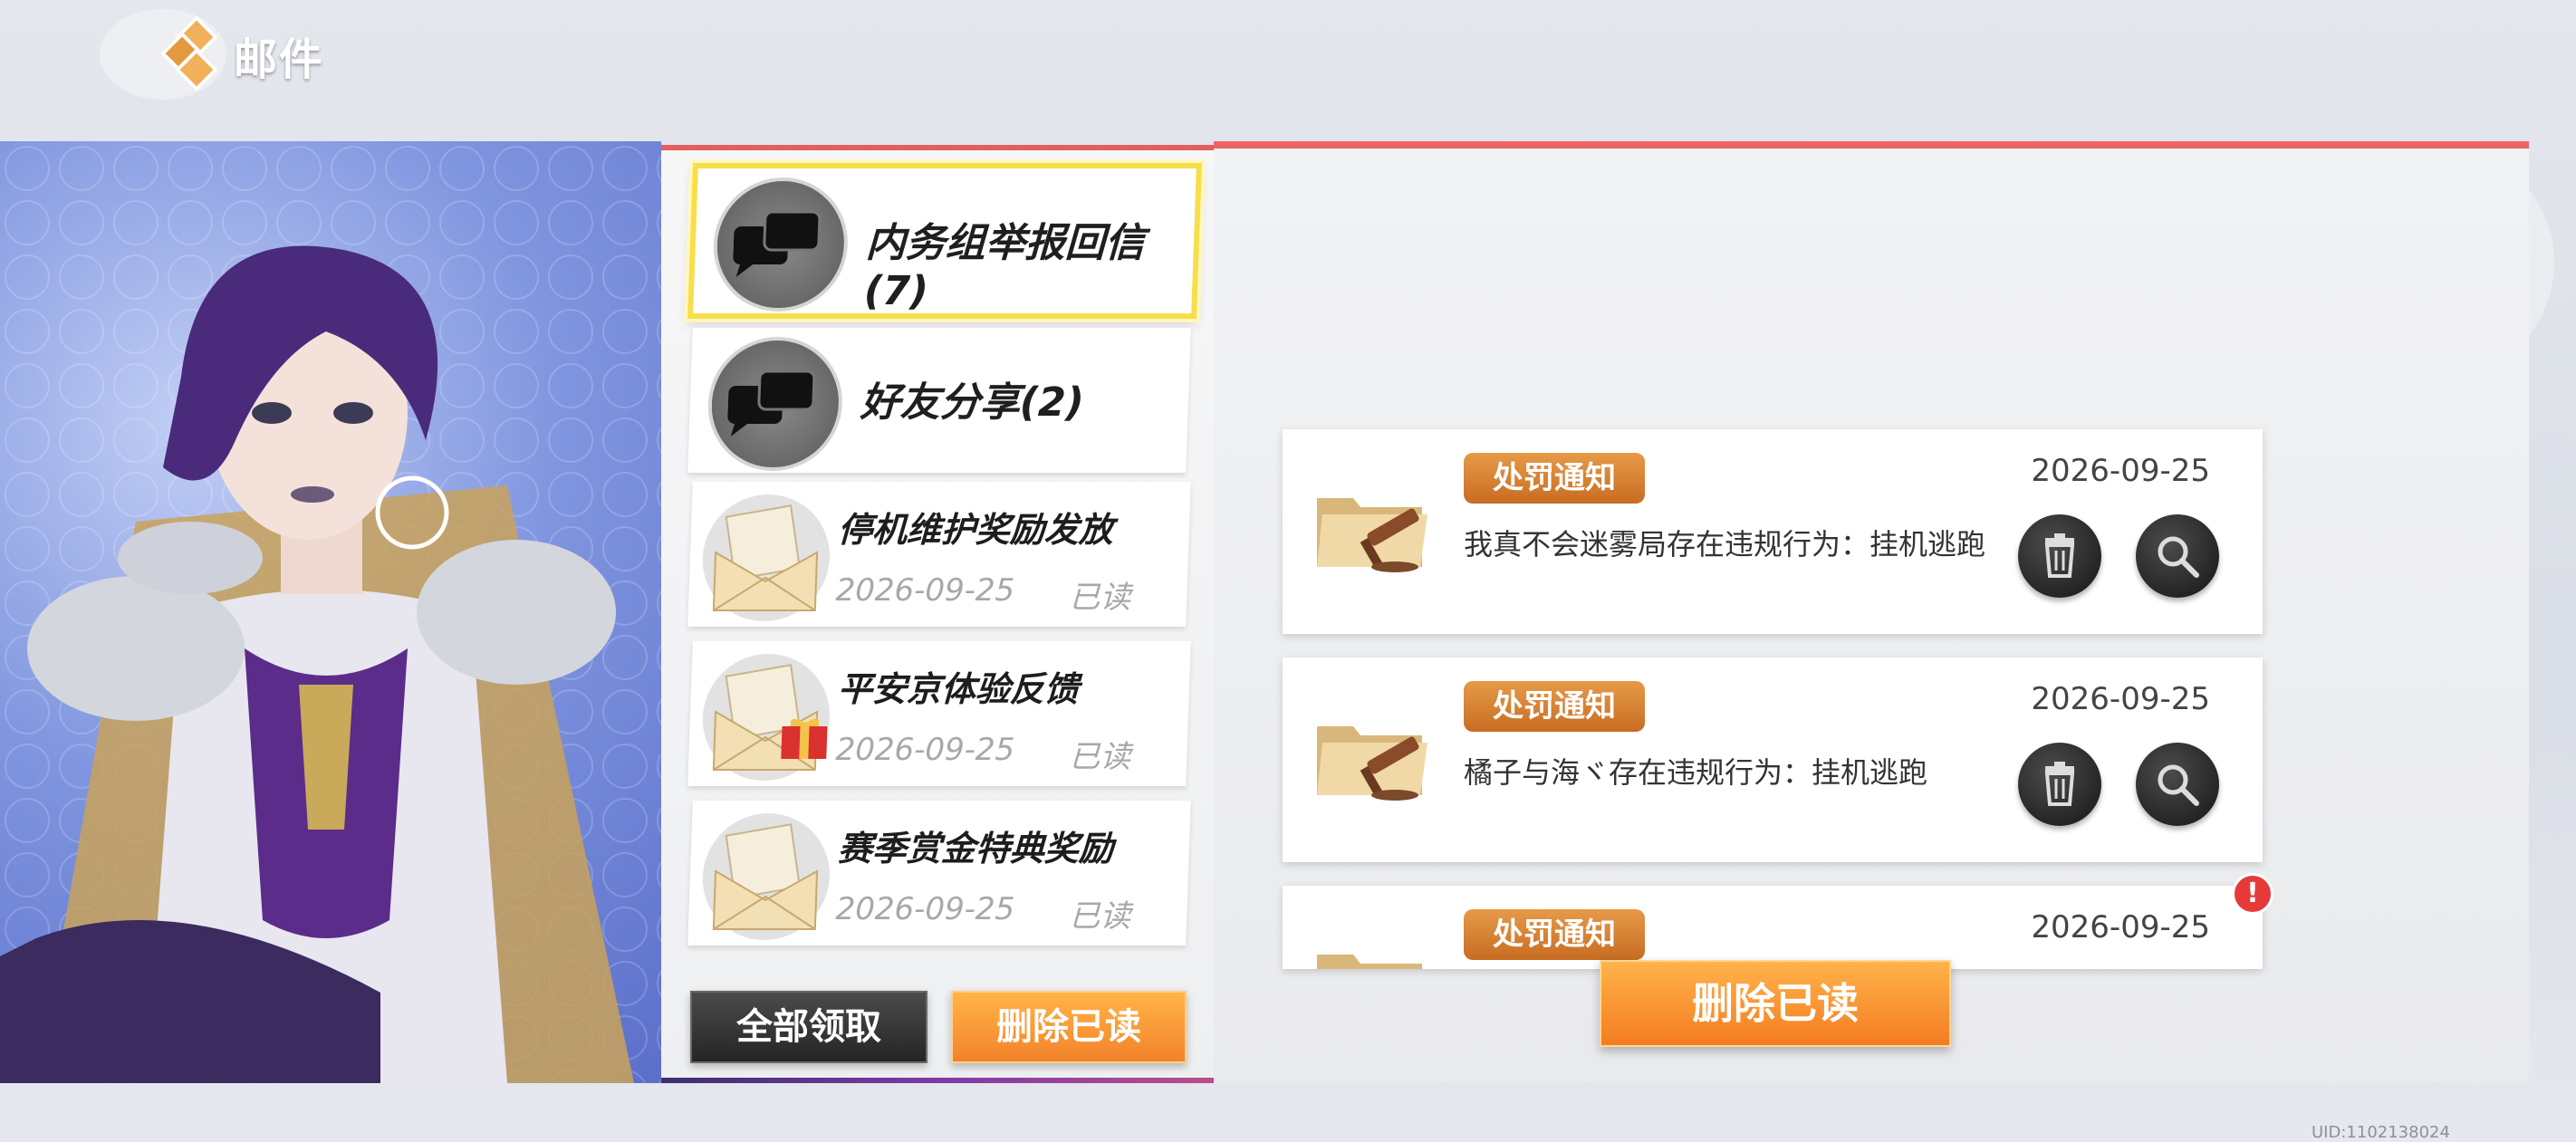 The height and width of the screenshot is (1142, 2576). What do you see at coordinates (958, 689) in the screenshot?
I see `mail-subject: 平安京体验反馈` at bounding box center [958, 689].